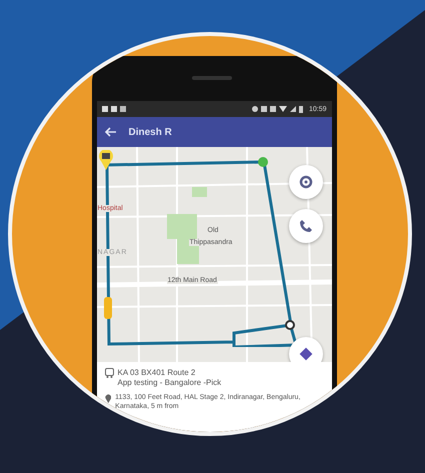  I want to click on phone-icon, so click(305, 226).